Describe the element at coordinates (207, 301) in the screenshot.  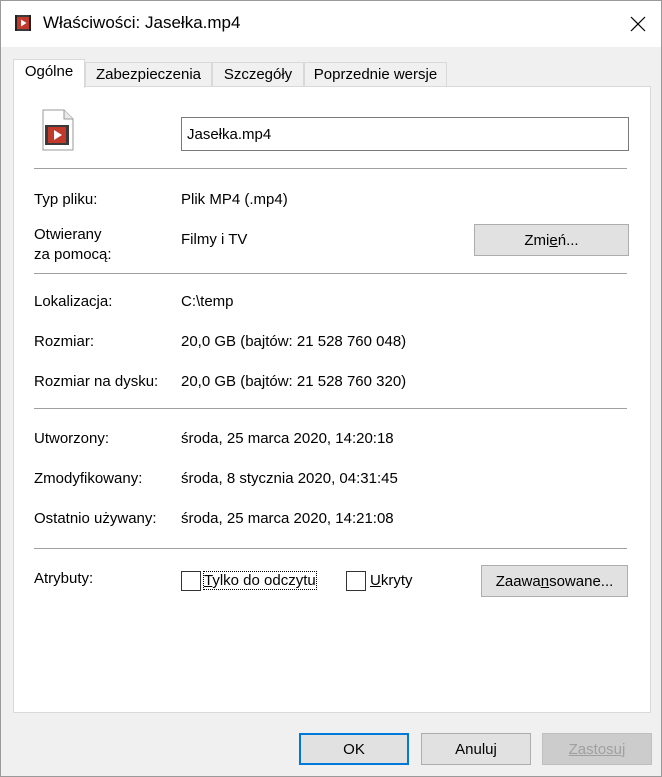
I see `location-value: C:\temp` at that location.